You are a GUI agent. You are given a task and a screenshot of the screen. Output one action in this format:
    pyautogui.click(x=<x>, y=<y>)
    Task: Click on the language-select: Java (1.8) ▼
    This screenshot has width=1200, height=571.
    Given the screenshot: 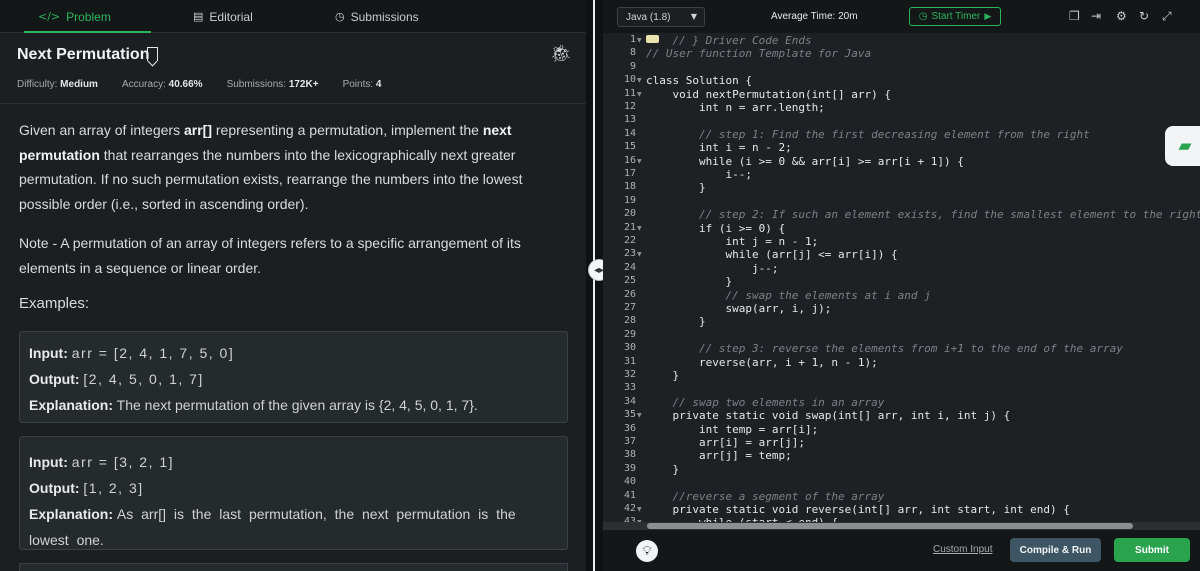 What is the action you would take?
    pyautogui.click(x=661, y=17)
    